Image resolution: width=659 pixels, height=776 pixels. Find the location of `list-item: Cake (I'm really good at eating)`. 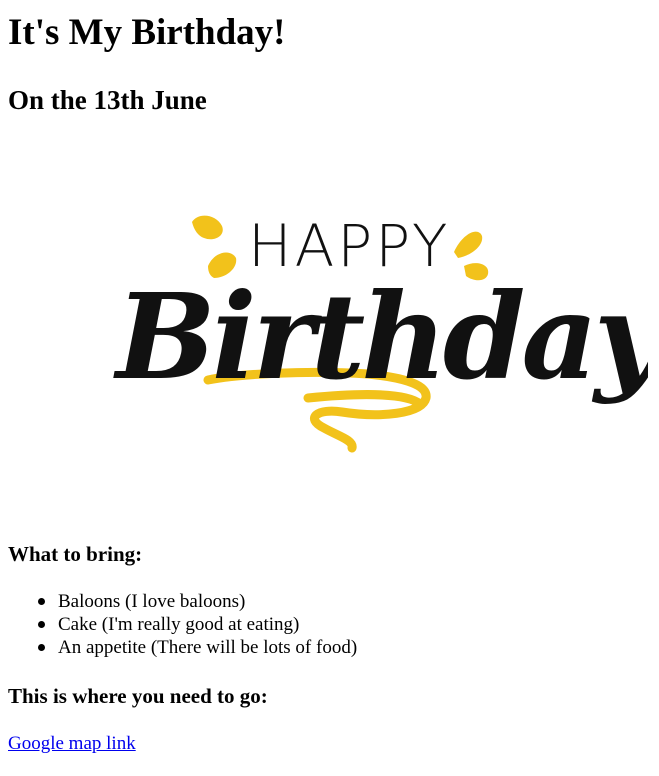

list-item: Cake (I'm really good at eating) is located at coordinates (197, 624).